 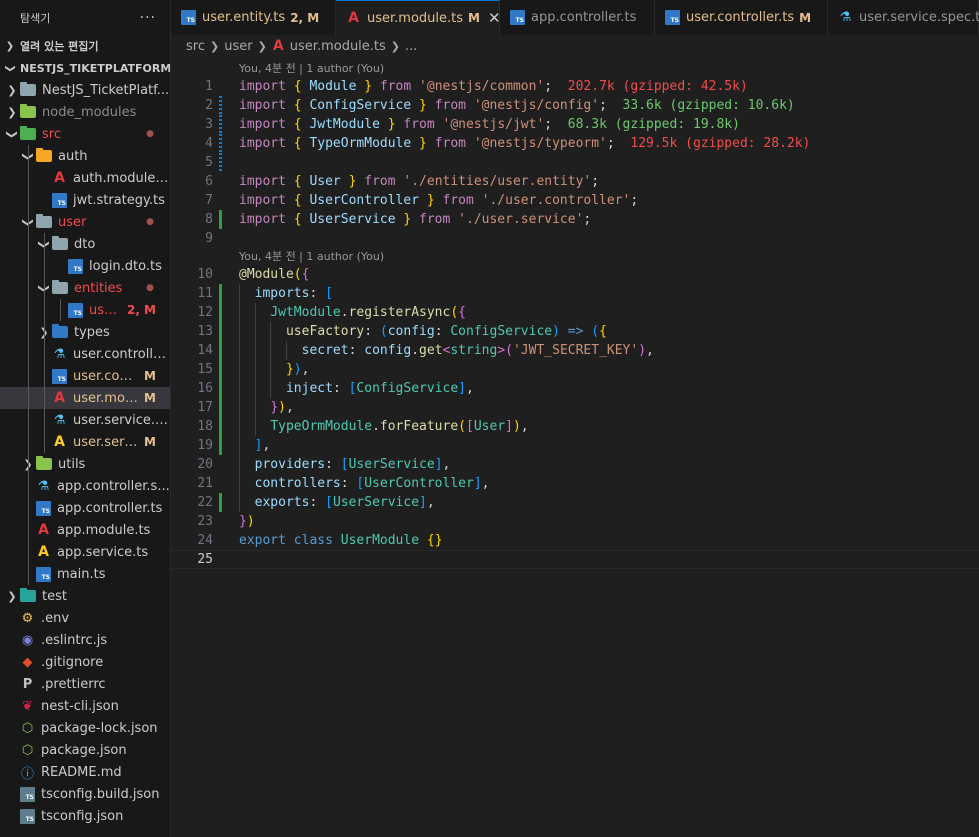 What do you see at coordinates (577, 17) in the screenshot?
I see `tab-app-controller-ts: TS app.controller.ts` at bounding box center [577, 17].